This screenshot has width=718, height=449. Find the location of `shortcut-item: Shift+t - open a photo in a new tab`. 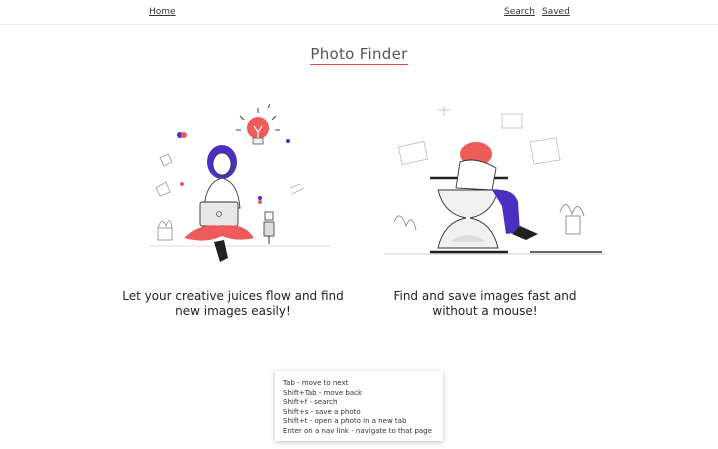

shortcut-item: Shift+t - open a photo in a new tab is located at coordinates (345, 421).